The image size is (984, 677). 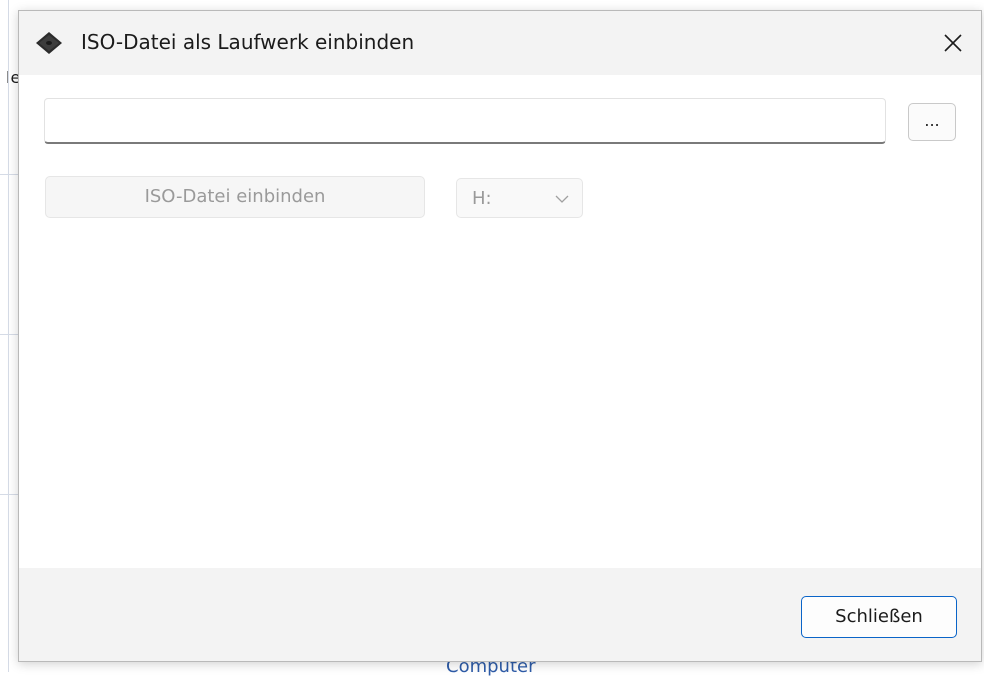 What do you see at coordinates (248, 42) in the screenshot?
I see `dialog-title: ISO-Datei als Laufwerk einbinden` at bounding box center [248, 42].